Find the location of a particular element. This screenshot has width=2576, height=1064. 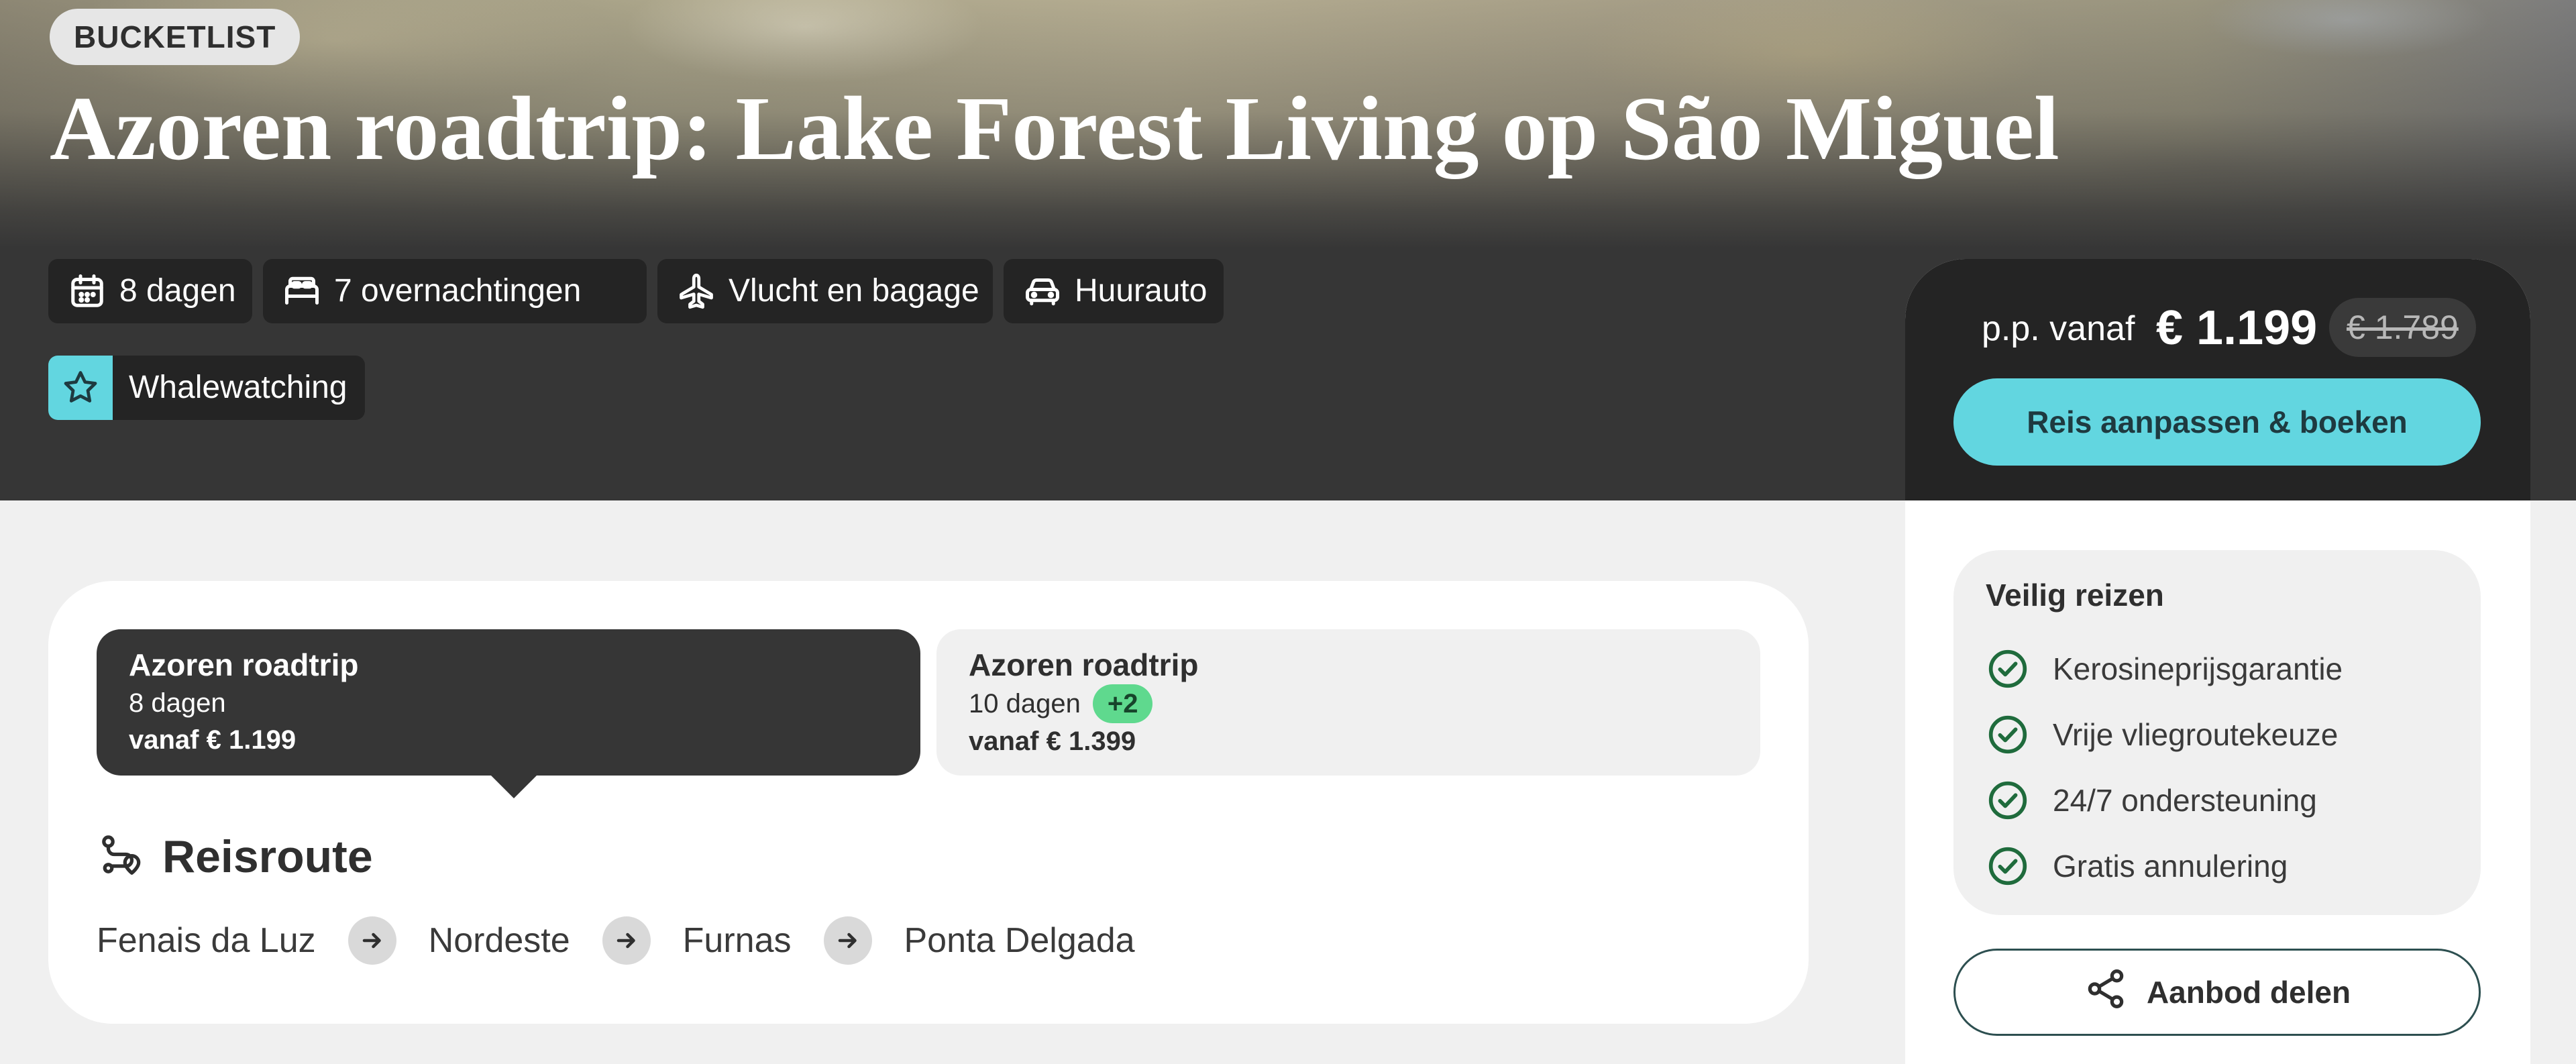

option-price: vanaf € 1.399 is located at coordinates (1052, 741).